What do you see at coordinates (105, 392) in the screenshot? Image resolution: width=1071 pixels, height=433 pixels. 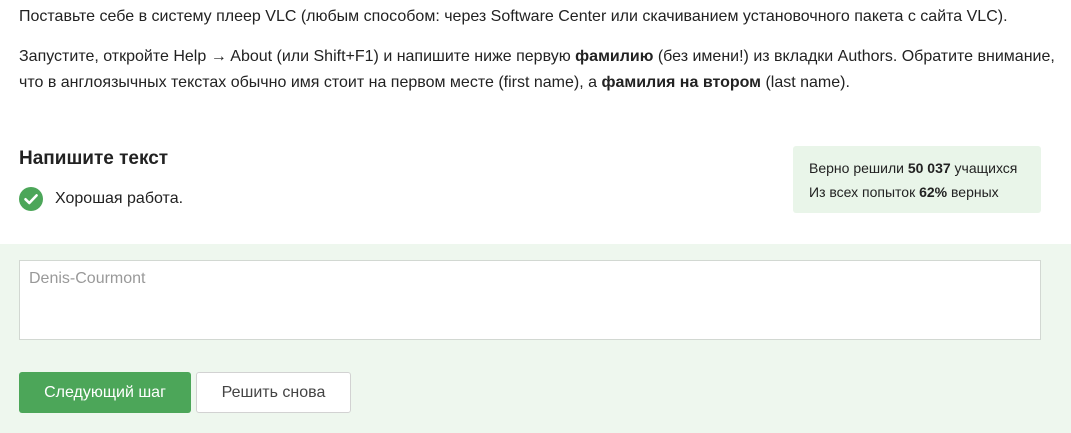 I see `next-step-button: Следующий шаг` at bounding box center [105, 392].